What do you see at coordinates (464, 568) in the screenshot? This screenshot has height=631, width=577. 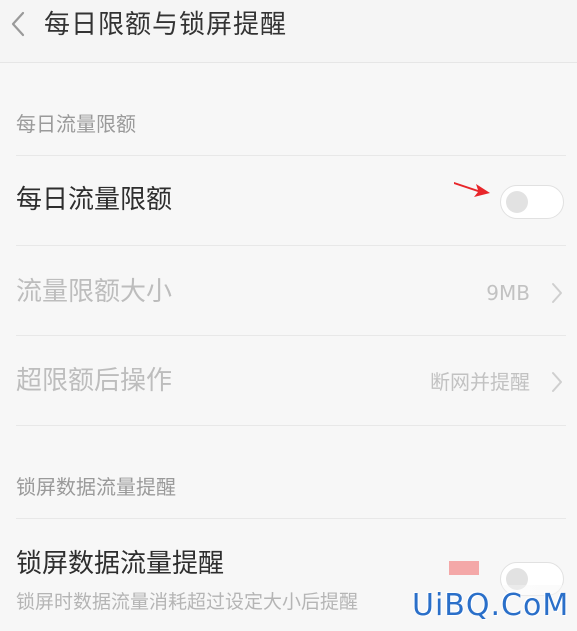 I see `pink-mark` at bounding box center [464, 568].